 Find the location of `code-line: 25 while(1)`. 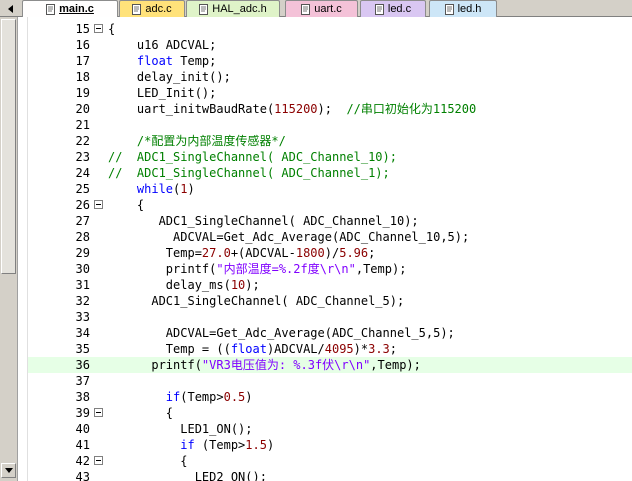

code-line: 25 while(1) is located at coordinates (330, 189).